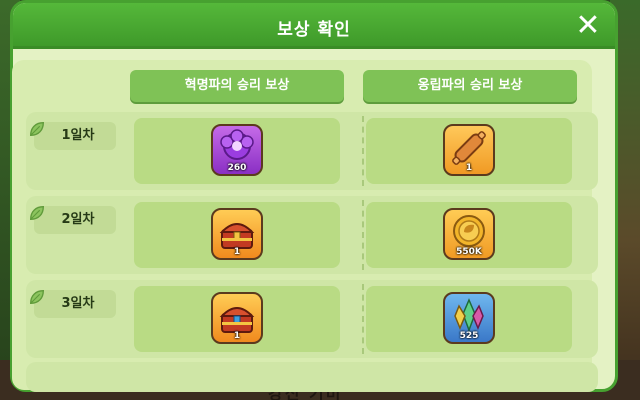 This screenshot has width=640, height=400. I want to click on reward-item: 550K, so click(469, 234).